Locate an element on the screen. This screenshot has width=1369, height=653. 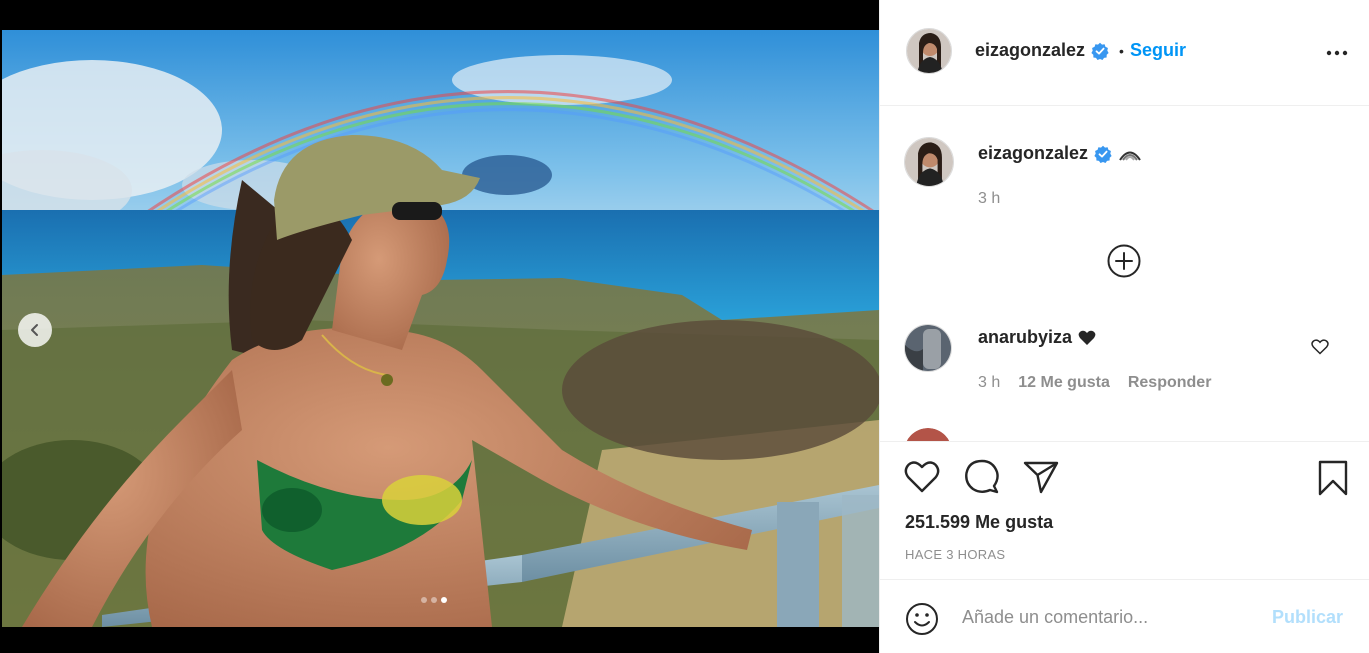
emoji-button is located at coordinates (922, 621).